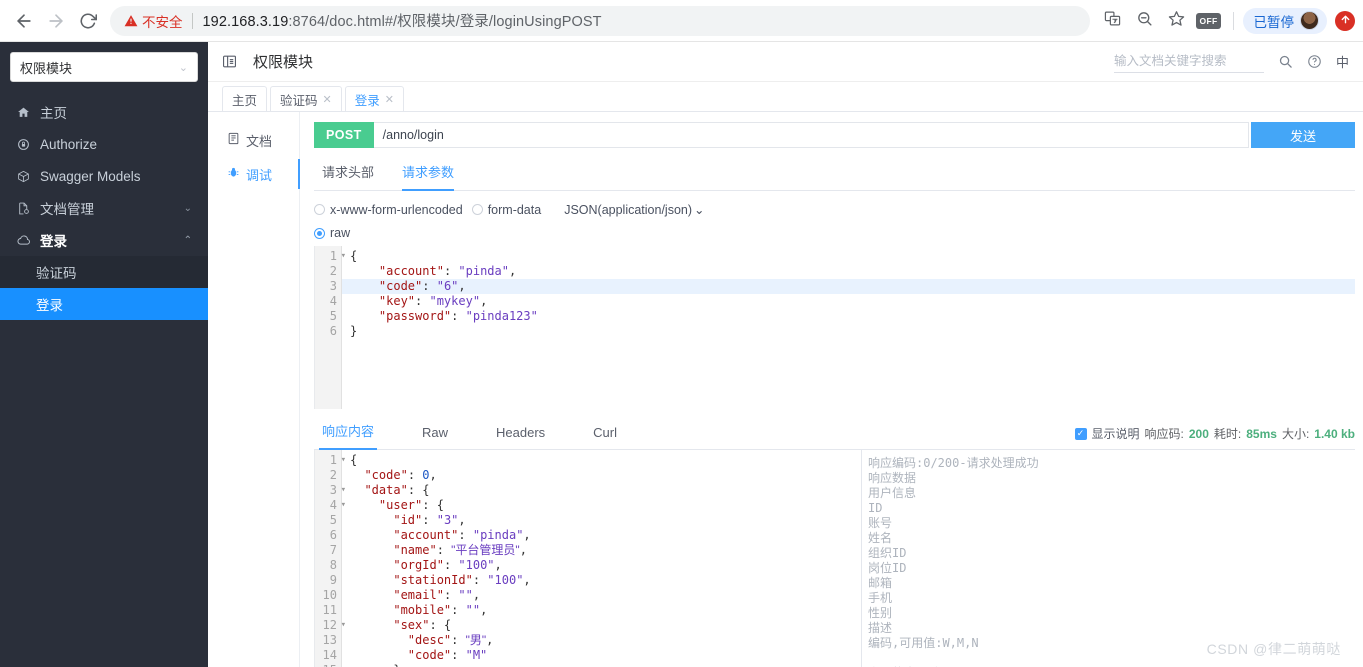 The image size is (1363, 667). I want to click on tab-login: 登录 ✕, so click(374, 98).